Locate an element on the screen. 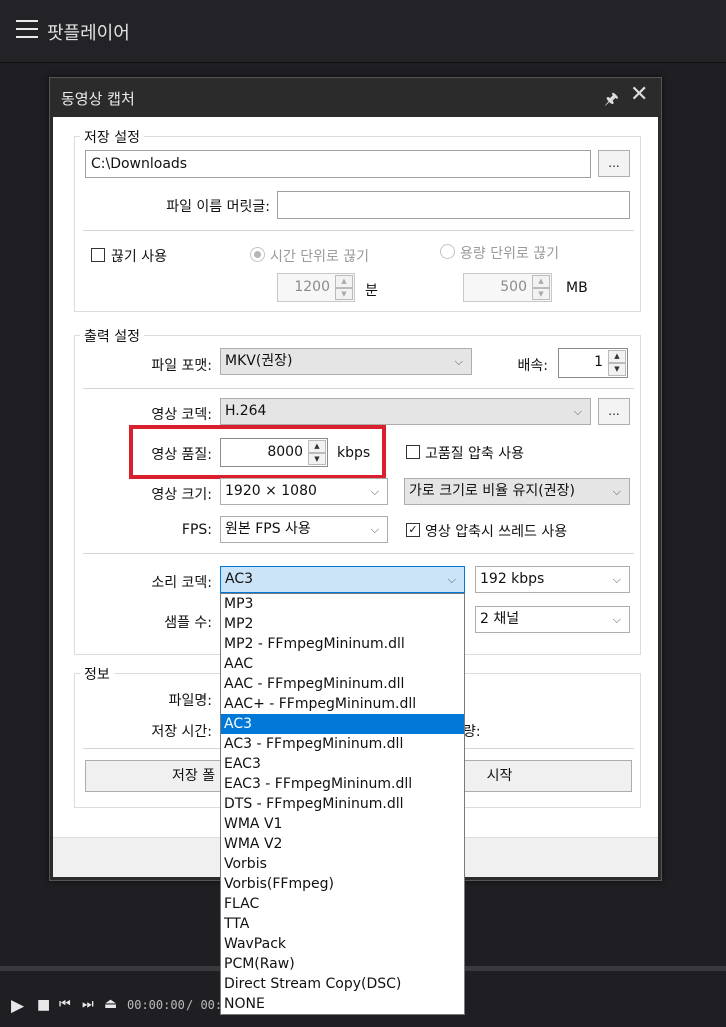 The height and width of the screenshot is (1027, 726). audio-bitrate-select: 192 kbps ⌵ is located at coordinates (552, 579).